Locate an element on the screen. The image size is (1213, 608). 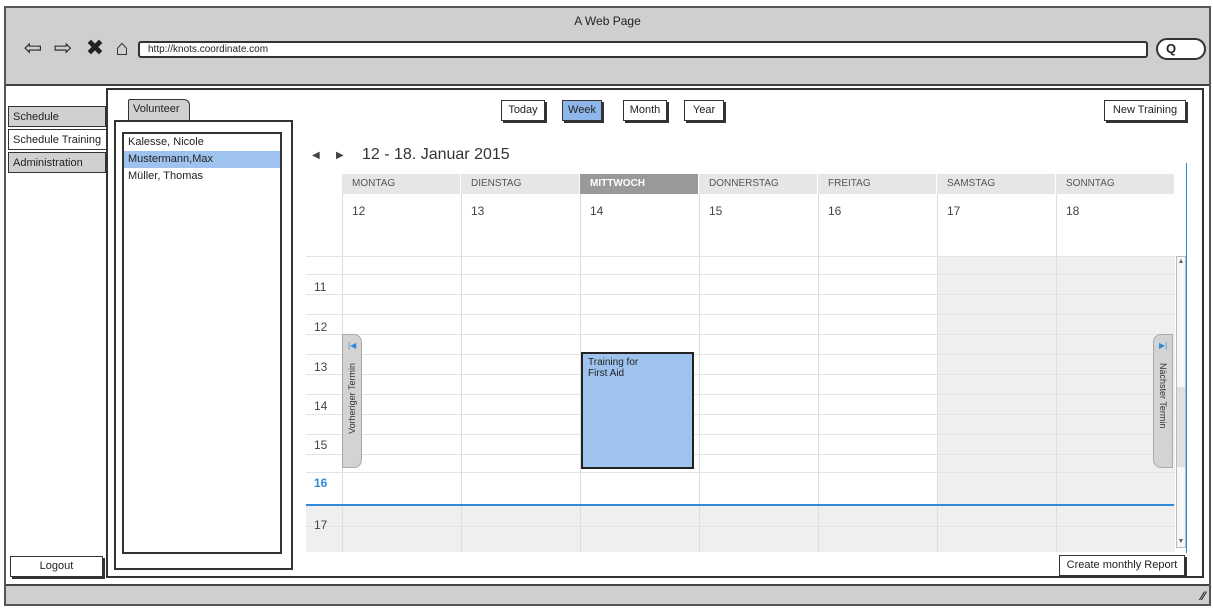
next-week-icon: ▶ is located at coordinates (340, 155).